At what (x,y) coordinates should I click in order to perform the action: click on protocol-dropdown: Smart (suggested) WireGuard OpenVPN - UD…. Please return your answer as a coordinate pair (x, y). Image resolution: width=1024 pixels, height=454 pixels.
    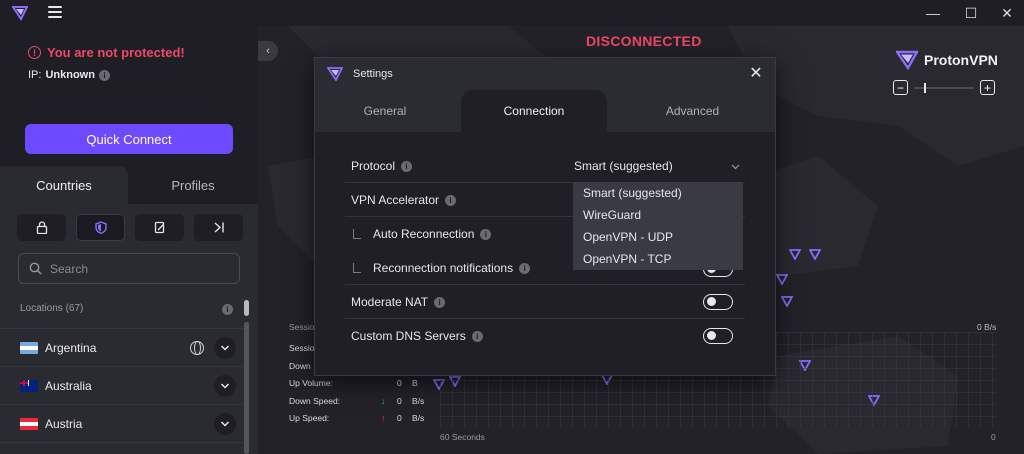
    Looking at the image, I should click on (658, 226).